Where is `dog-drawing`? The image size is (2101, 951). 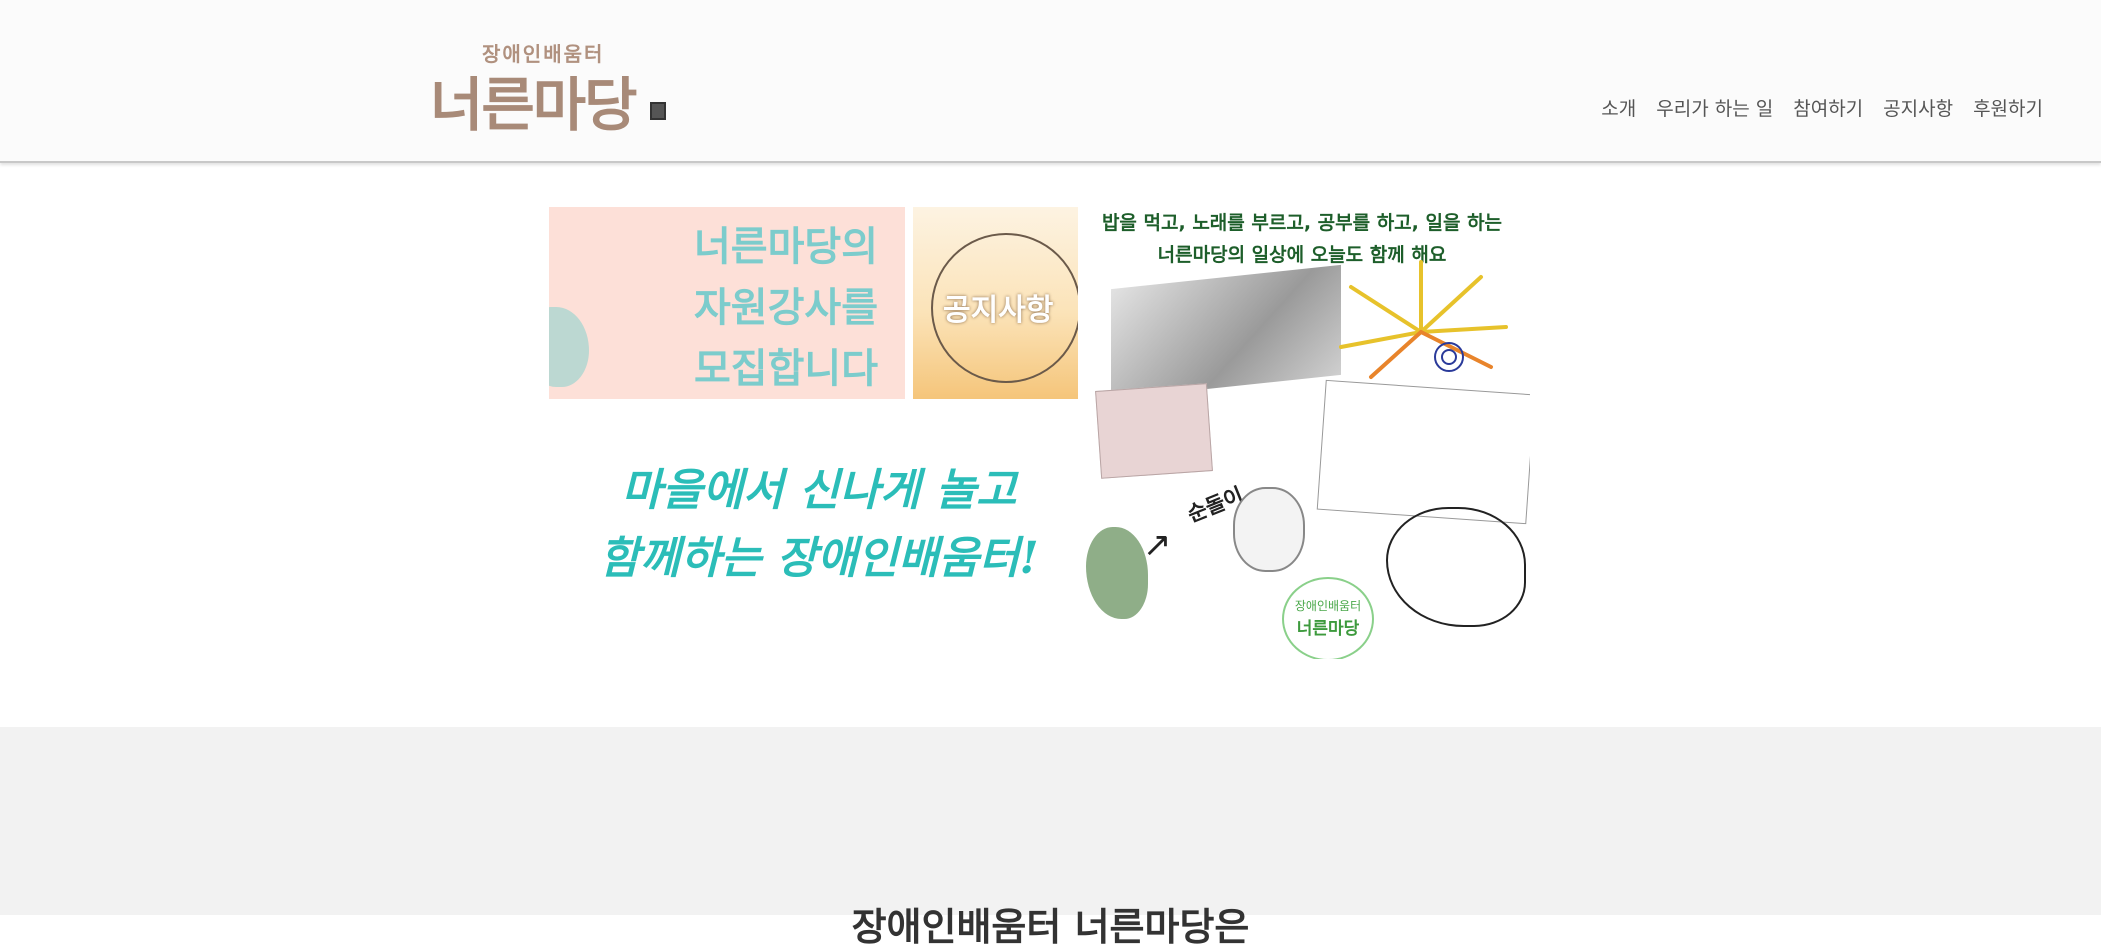 dog-drawing is located at coordinates (1269, 529).